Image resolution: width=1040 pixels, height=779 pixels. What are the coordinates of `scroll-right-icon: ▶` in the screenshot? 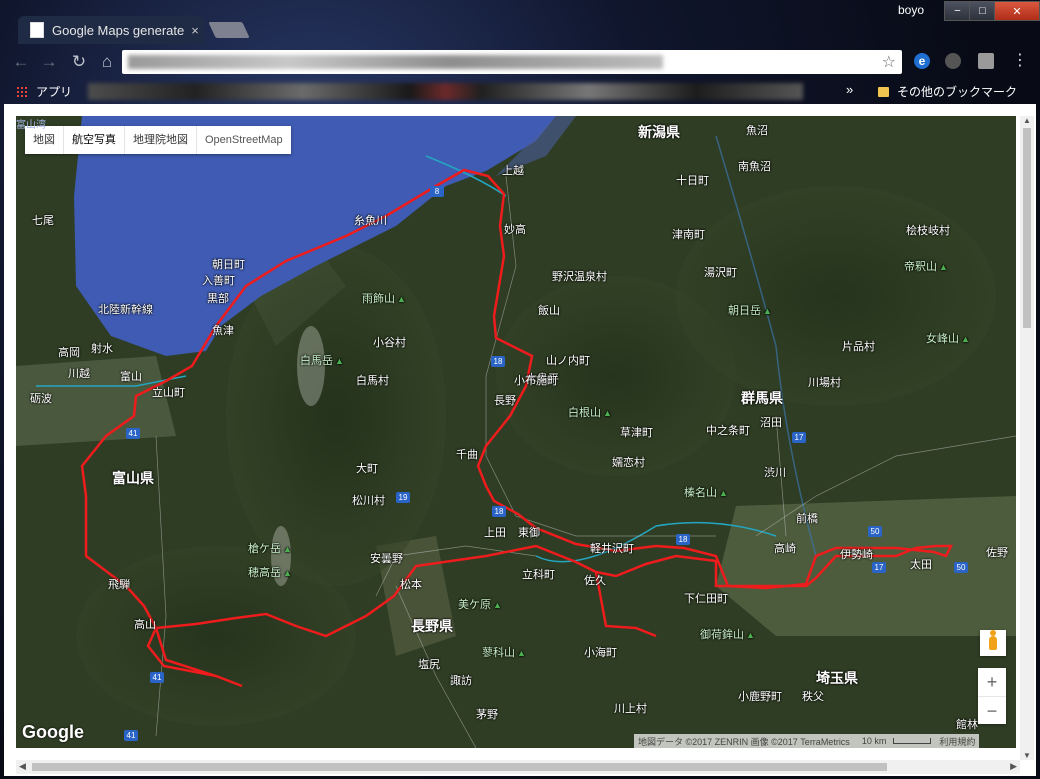 It's located at (1013, 766).